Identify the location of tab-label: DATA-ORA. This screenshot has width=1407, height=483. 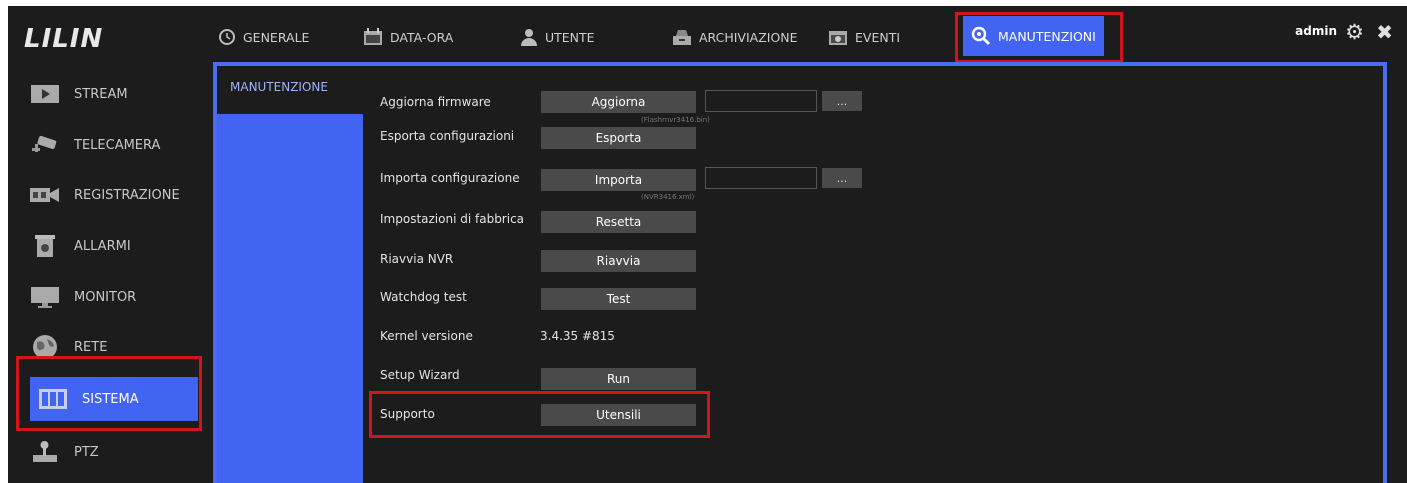
(422, 37).